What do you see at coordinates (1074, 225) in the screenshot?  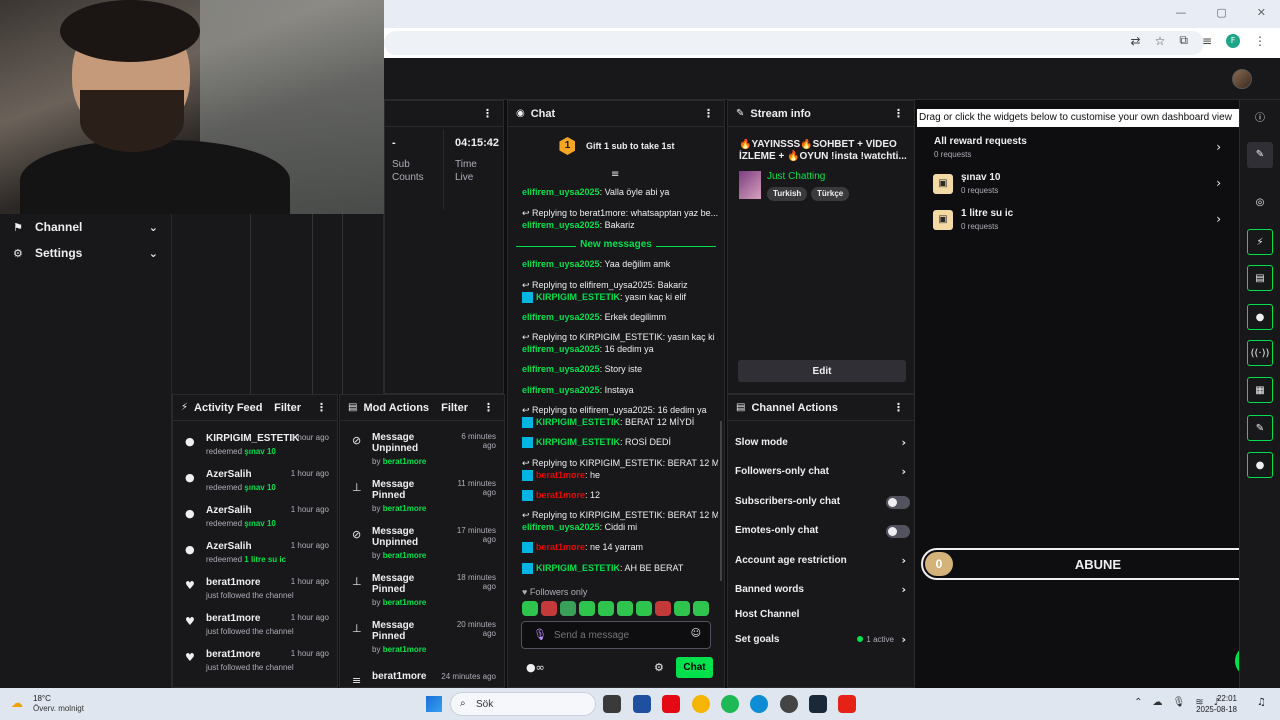 I see `reward-item: ▣ 1 litre su ic 0 requests ›` at bounding box center [1074, 225].